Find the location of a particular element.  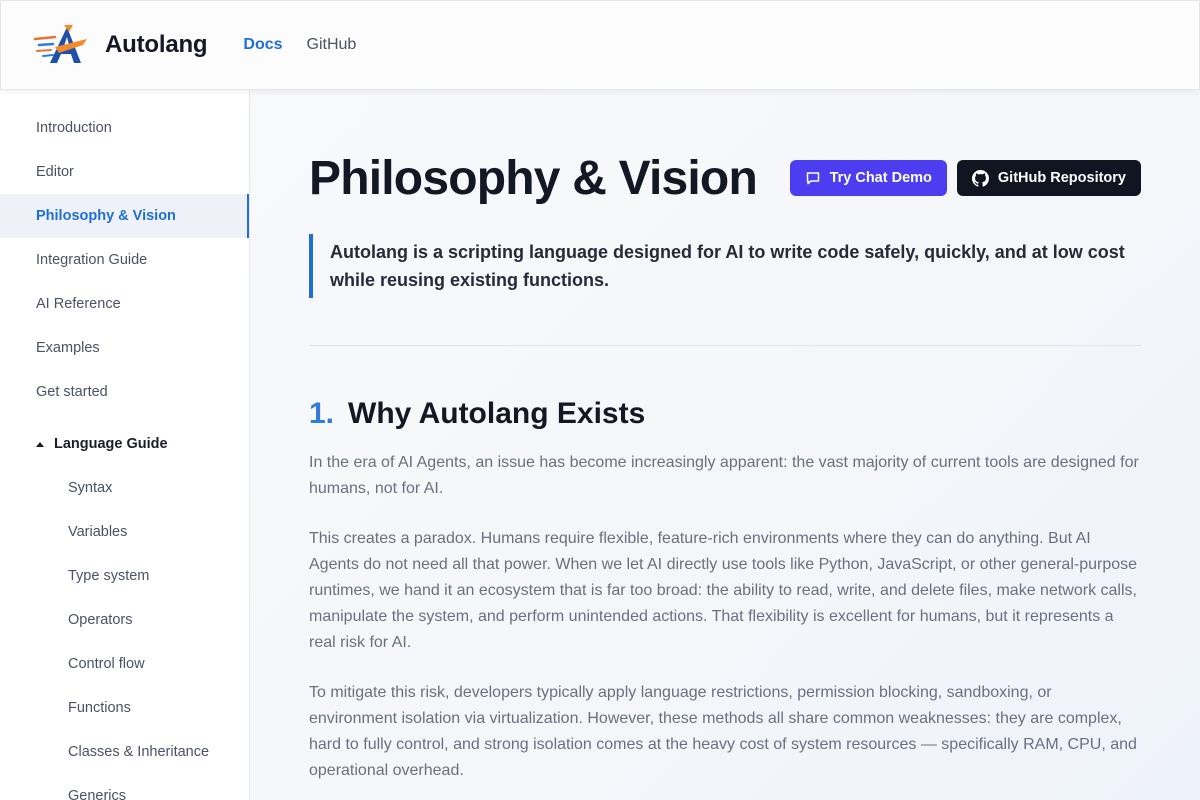

sidebar-item-editor: Editor is located at coordinates (124, 172).